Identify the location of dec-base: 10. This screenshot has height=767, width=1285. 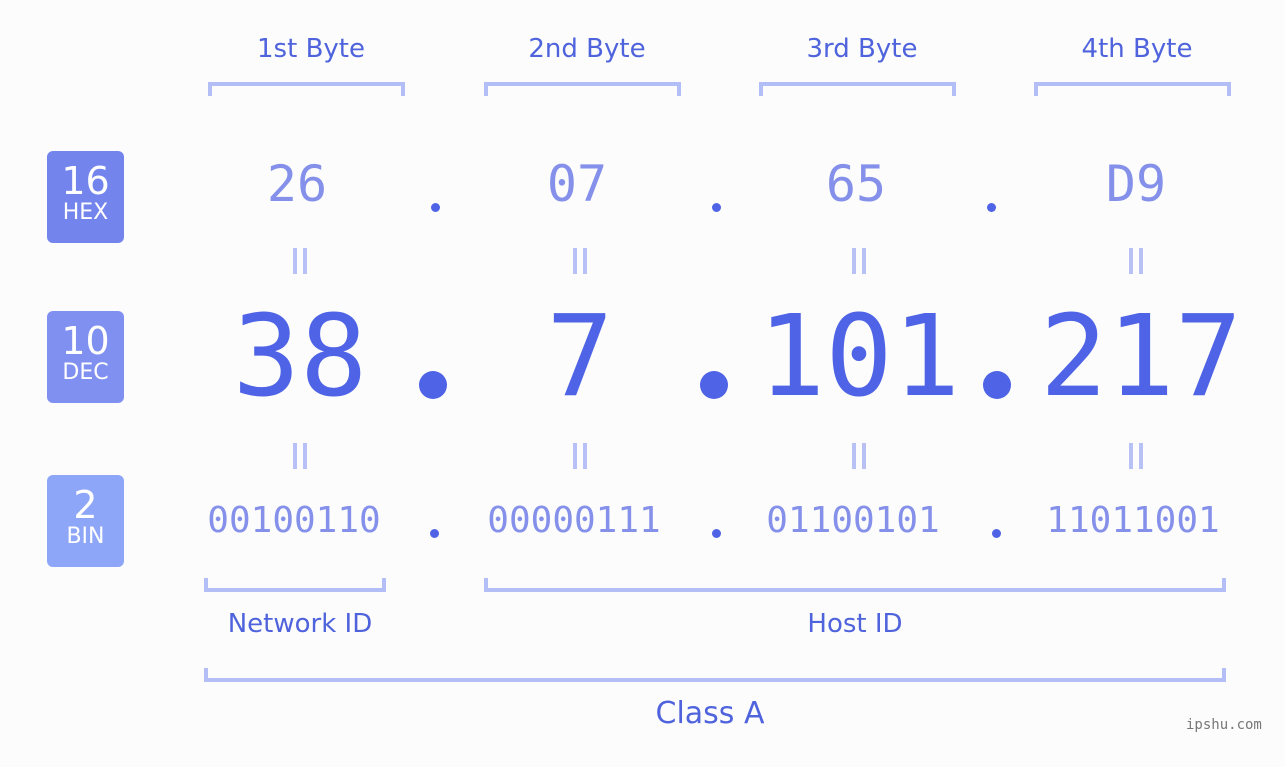
(85, 341).